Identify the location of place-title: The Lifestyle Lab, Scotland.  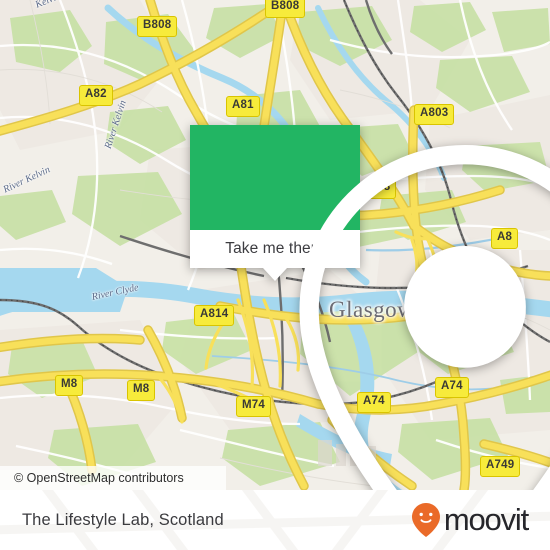
(123, 519).